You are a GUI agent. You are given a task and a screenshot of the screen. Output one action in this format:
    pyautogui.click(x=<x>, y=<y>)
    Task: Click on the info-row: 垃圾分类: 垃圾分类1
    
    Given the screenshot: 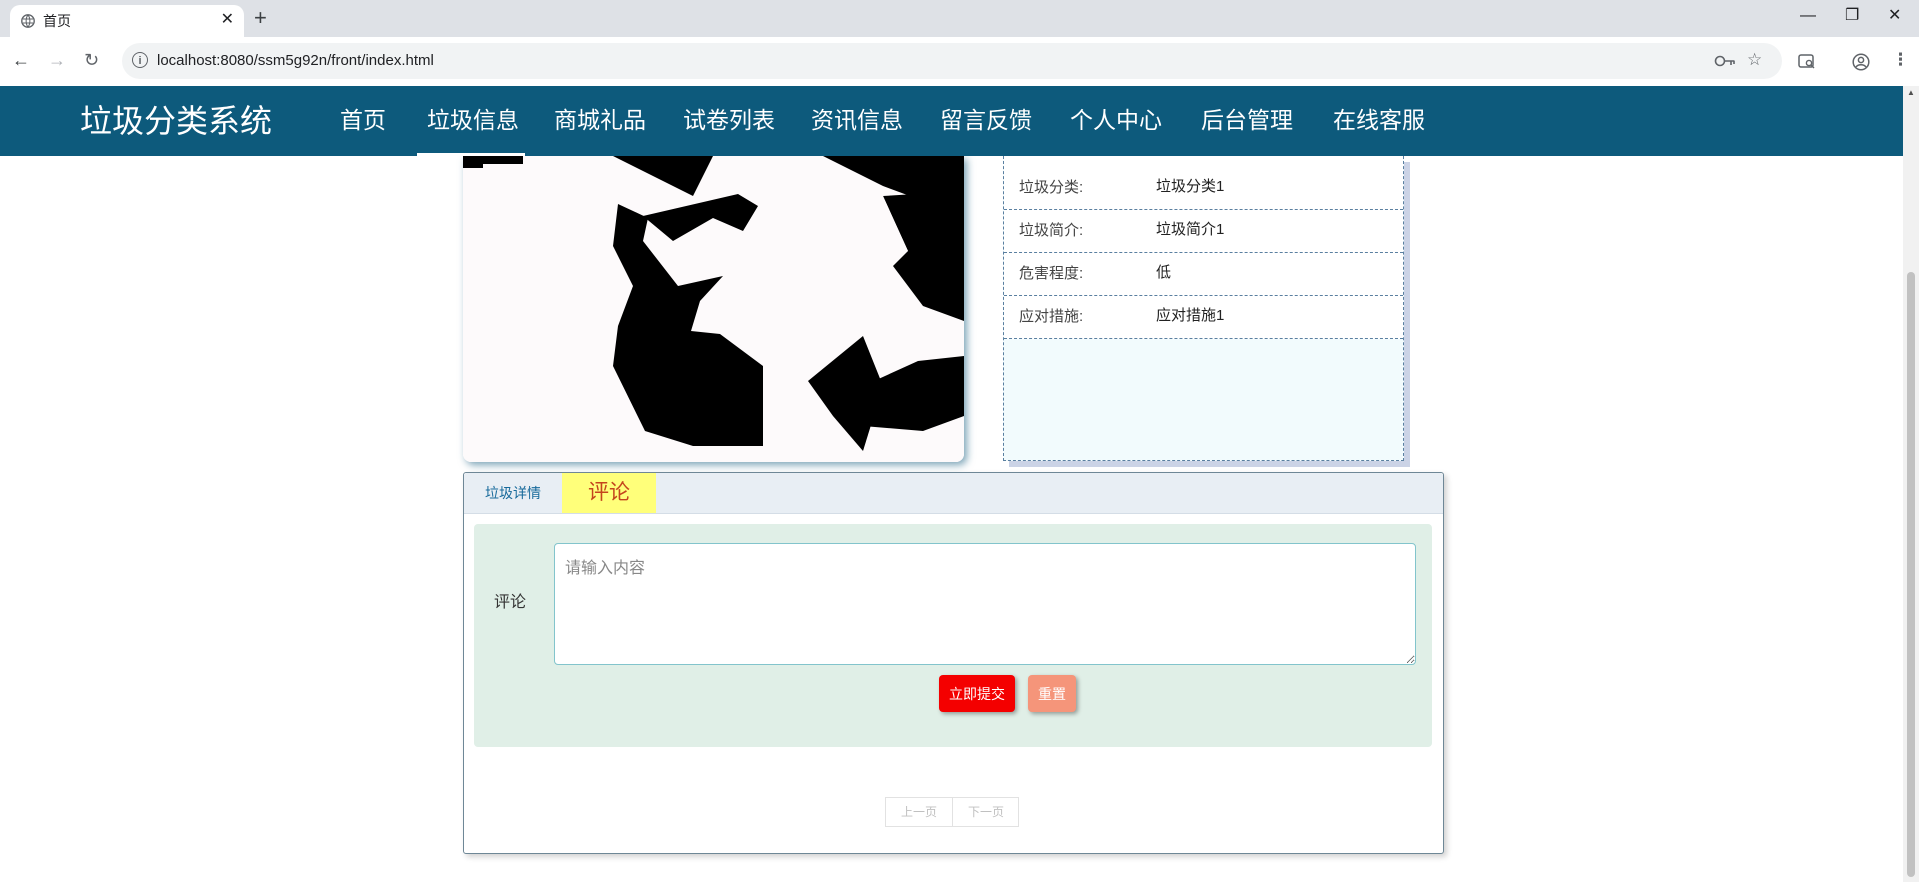 What is the action you would take?
    pyautogui.click(x=1203, y=188)
    